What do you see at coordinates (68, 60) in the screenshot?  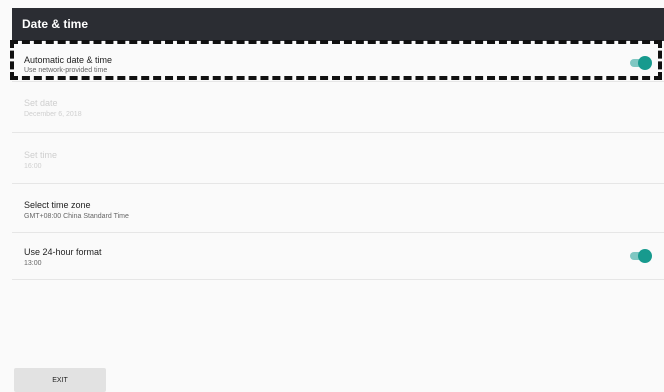 I see `setting-label: Automatic date & time` at bounding box center [68, 60].